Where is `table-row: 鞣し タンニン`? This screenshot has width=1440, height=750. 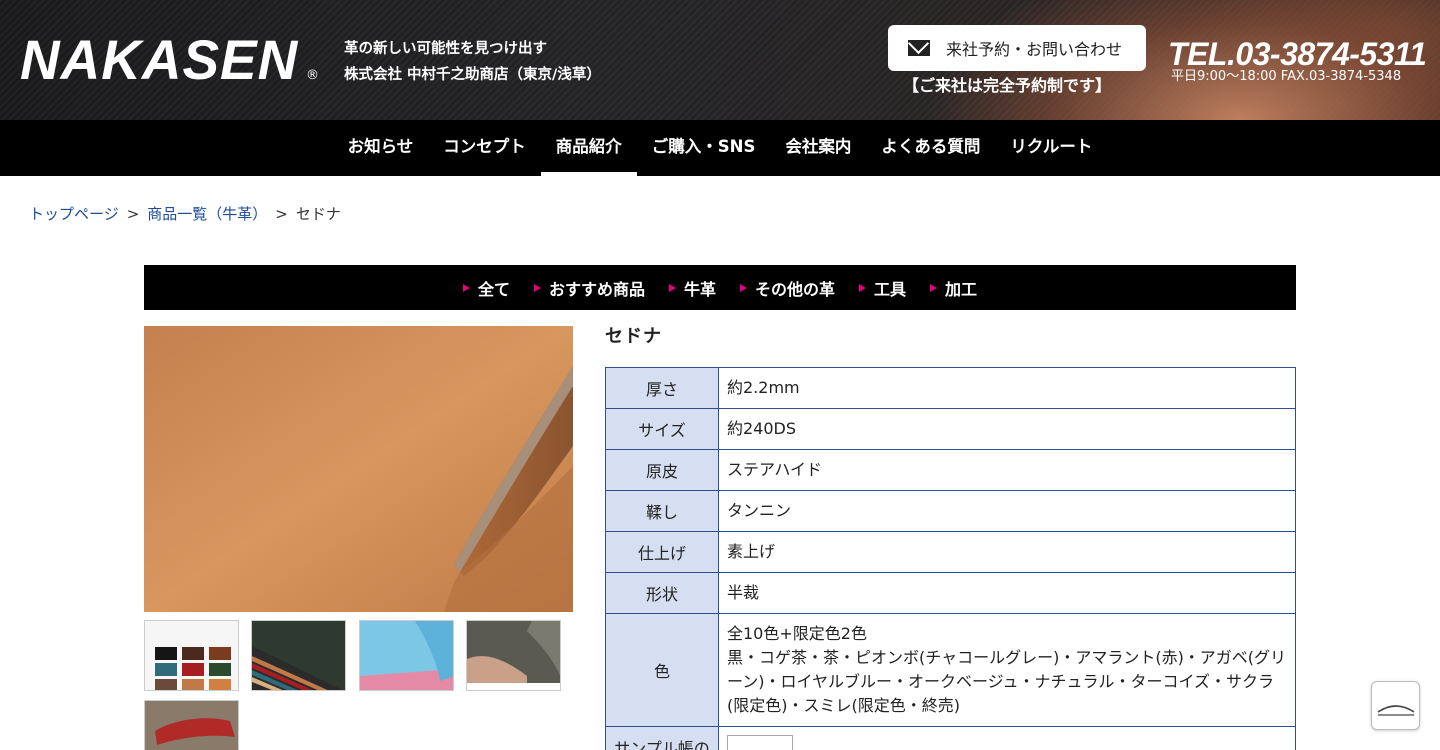
table-row: 鞣し タンニン is located at coordinates (950, 511).